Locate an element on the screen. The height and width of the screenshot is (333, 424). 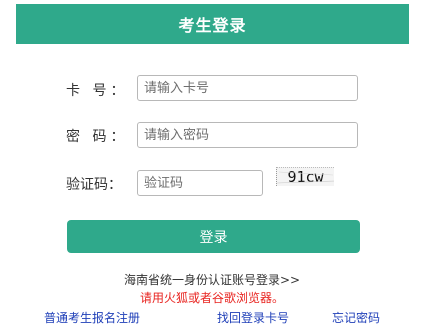
card-number-label: 卡 号： is located at coordinates (97, 91).